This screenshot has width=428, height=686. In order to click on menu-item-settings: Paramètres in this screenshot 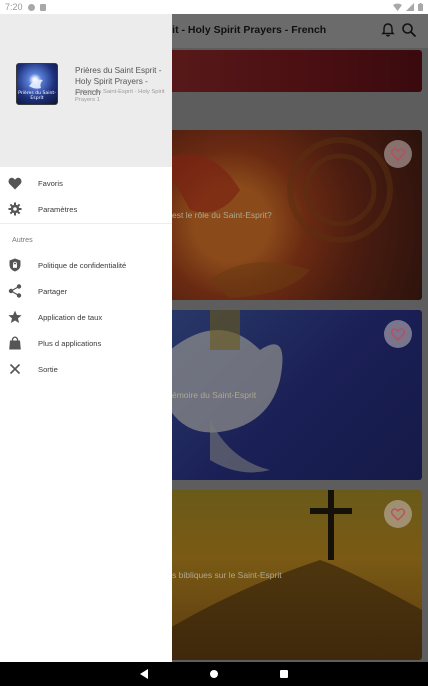, I will do `click(86, 209)`.